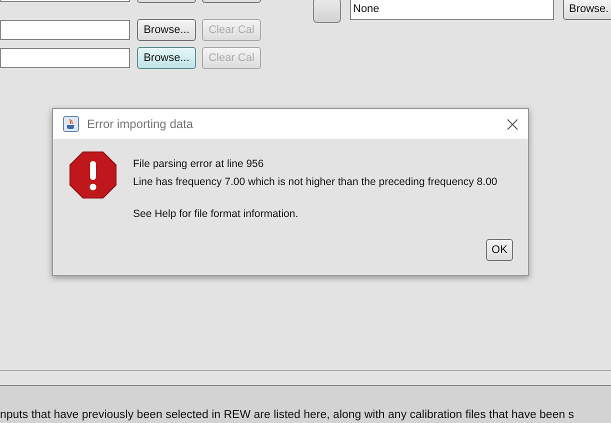  I want to click on button, so click(327, 11).